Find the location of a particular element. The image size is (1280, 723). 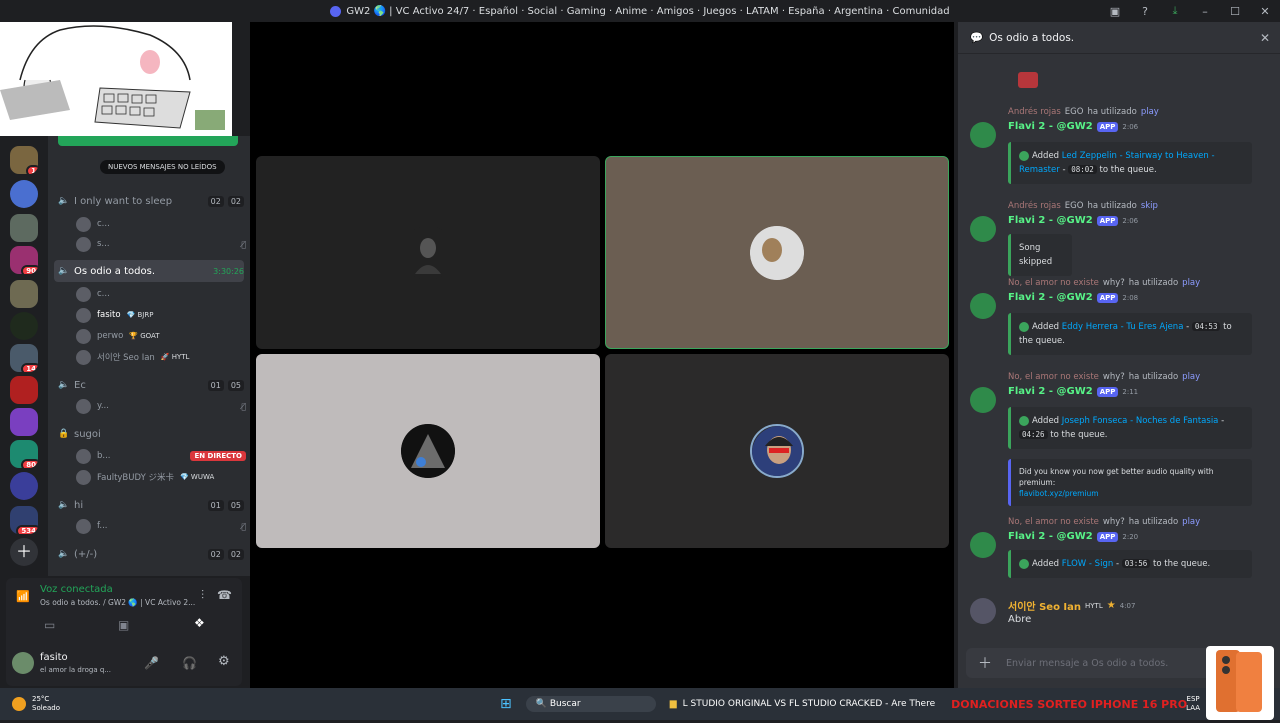

camera-off-icon: ▭ is located at coordinates (49, 625).